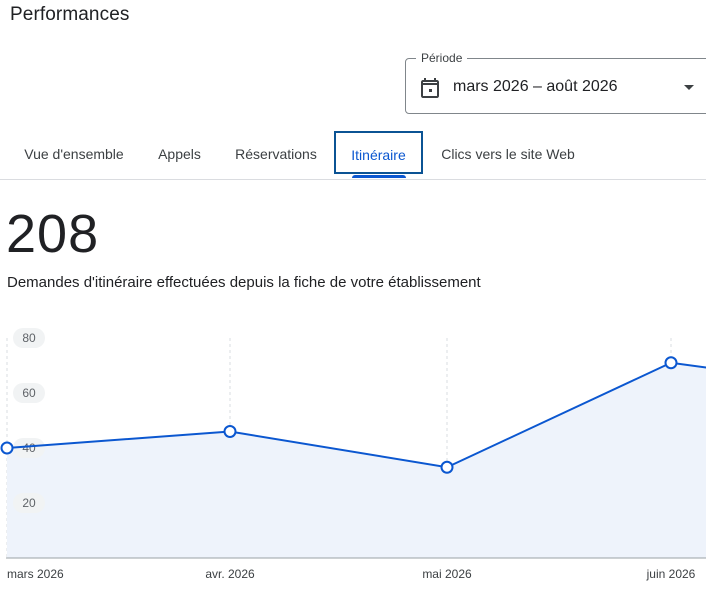  I want to click on period-value: mars 2026 – août 2026, so click(535, 86).